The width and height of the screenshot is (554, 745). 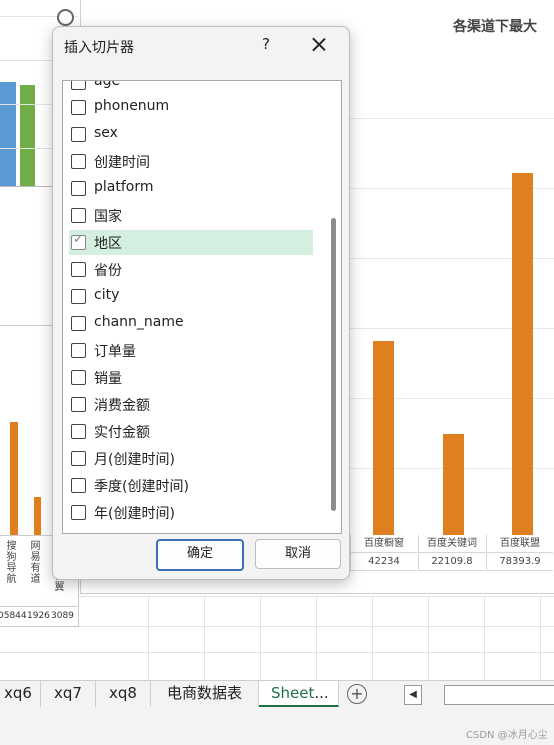 I want to click on field-label: city, so click(x=107, y=295).